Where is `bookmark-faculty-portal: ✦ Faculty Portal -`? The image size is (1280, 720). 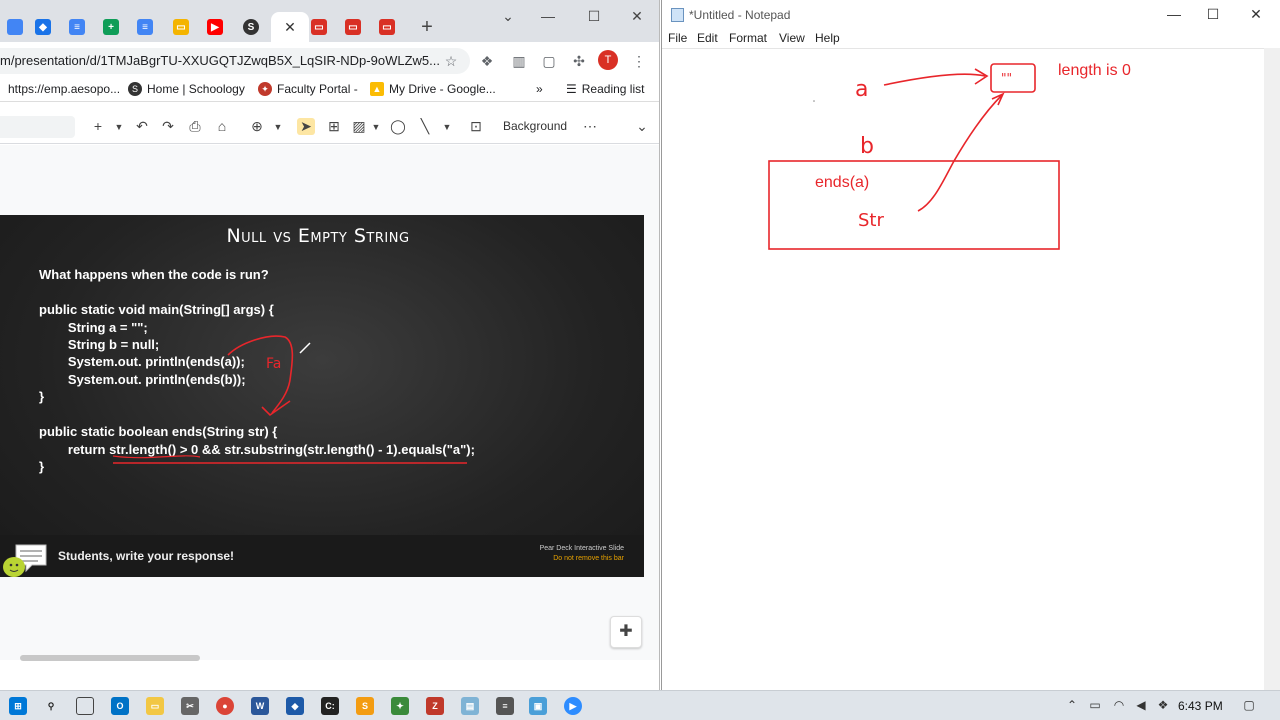 bookmark-faculty-portal: ✦ Faculty Portal - is located at coordinates (308, 89).